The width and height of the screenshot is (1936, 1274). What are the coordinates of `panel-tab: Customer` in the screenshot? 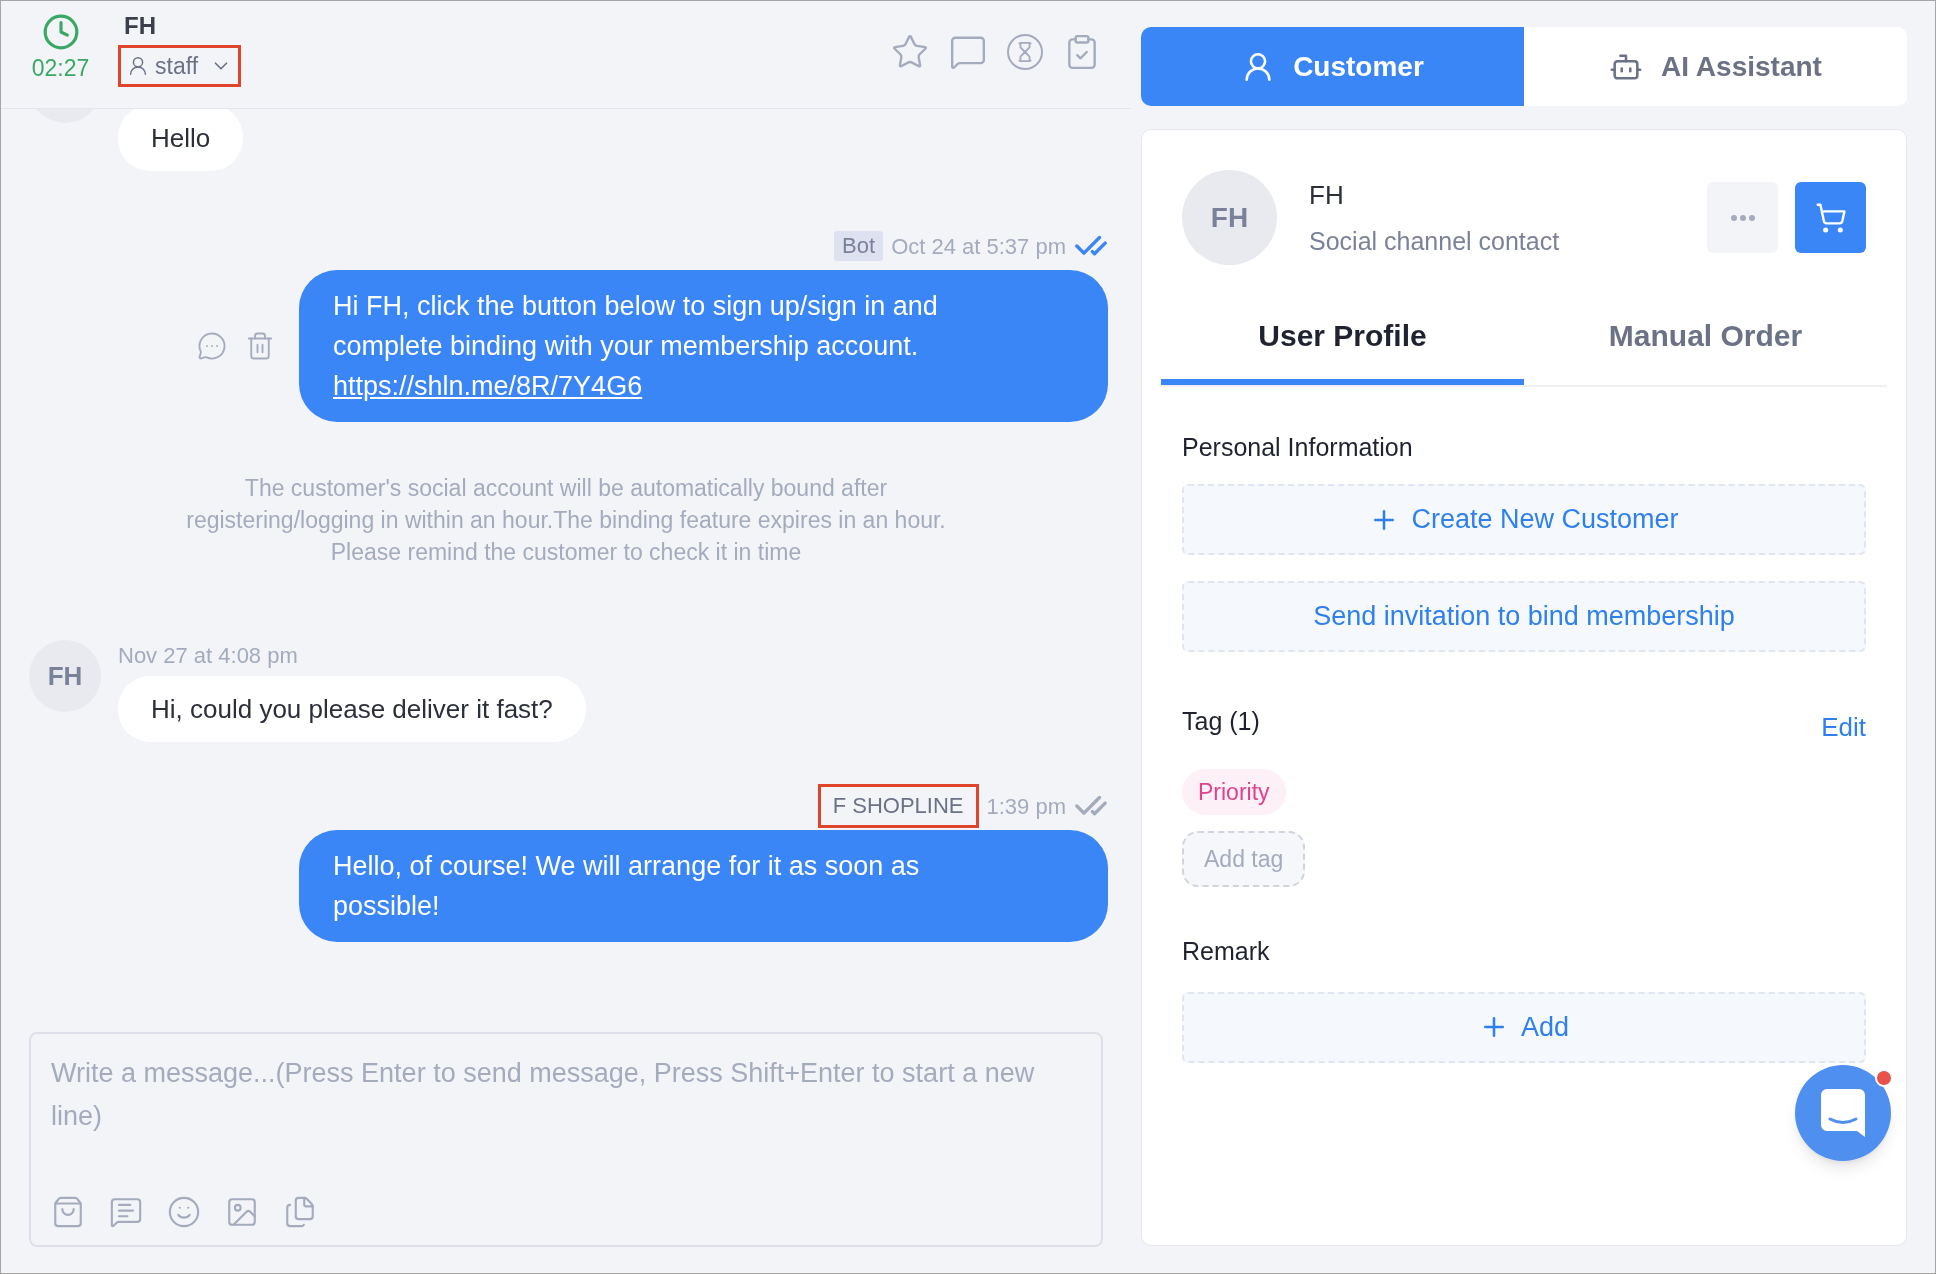 It's located at (1332, 66).